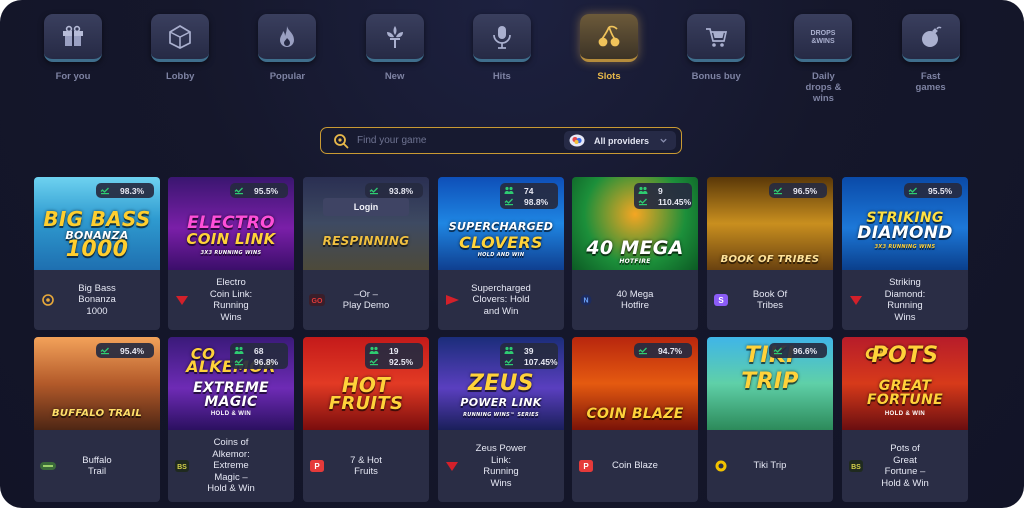  Describe the element at coordinates (366, 207) in the screenshot. I see `login-button: Login` at that location.